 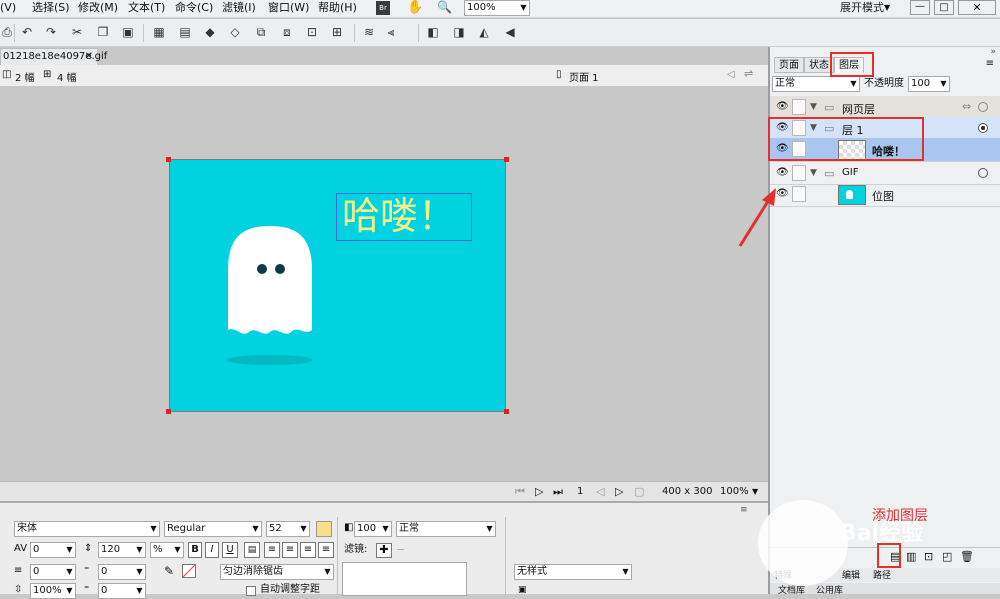 I want to click on tab-pages: 页面, so click(x=789, y=65).